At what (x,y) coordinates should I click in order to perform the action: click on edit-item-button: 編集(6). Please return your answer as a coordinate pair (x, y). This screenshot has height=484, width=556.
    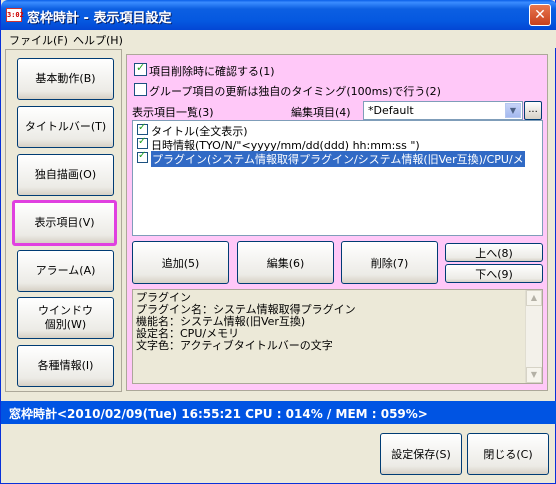
    Looking at the image, I should click on (285, 262).